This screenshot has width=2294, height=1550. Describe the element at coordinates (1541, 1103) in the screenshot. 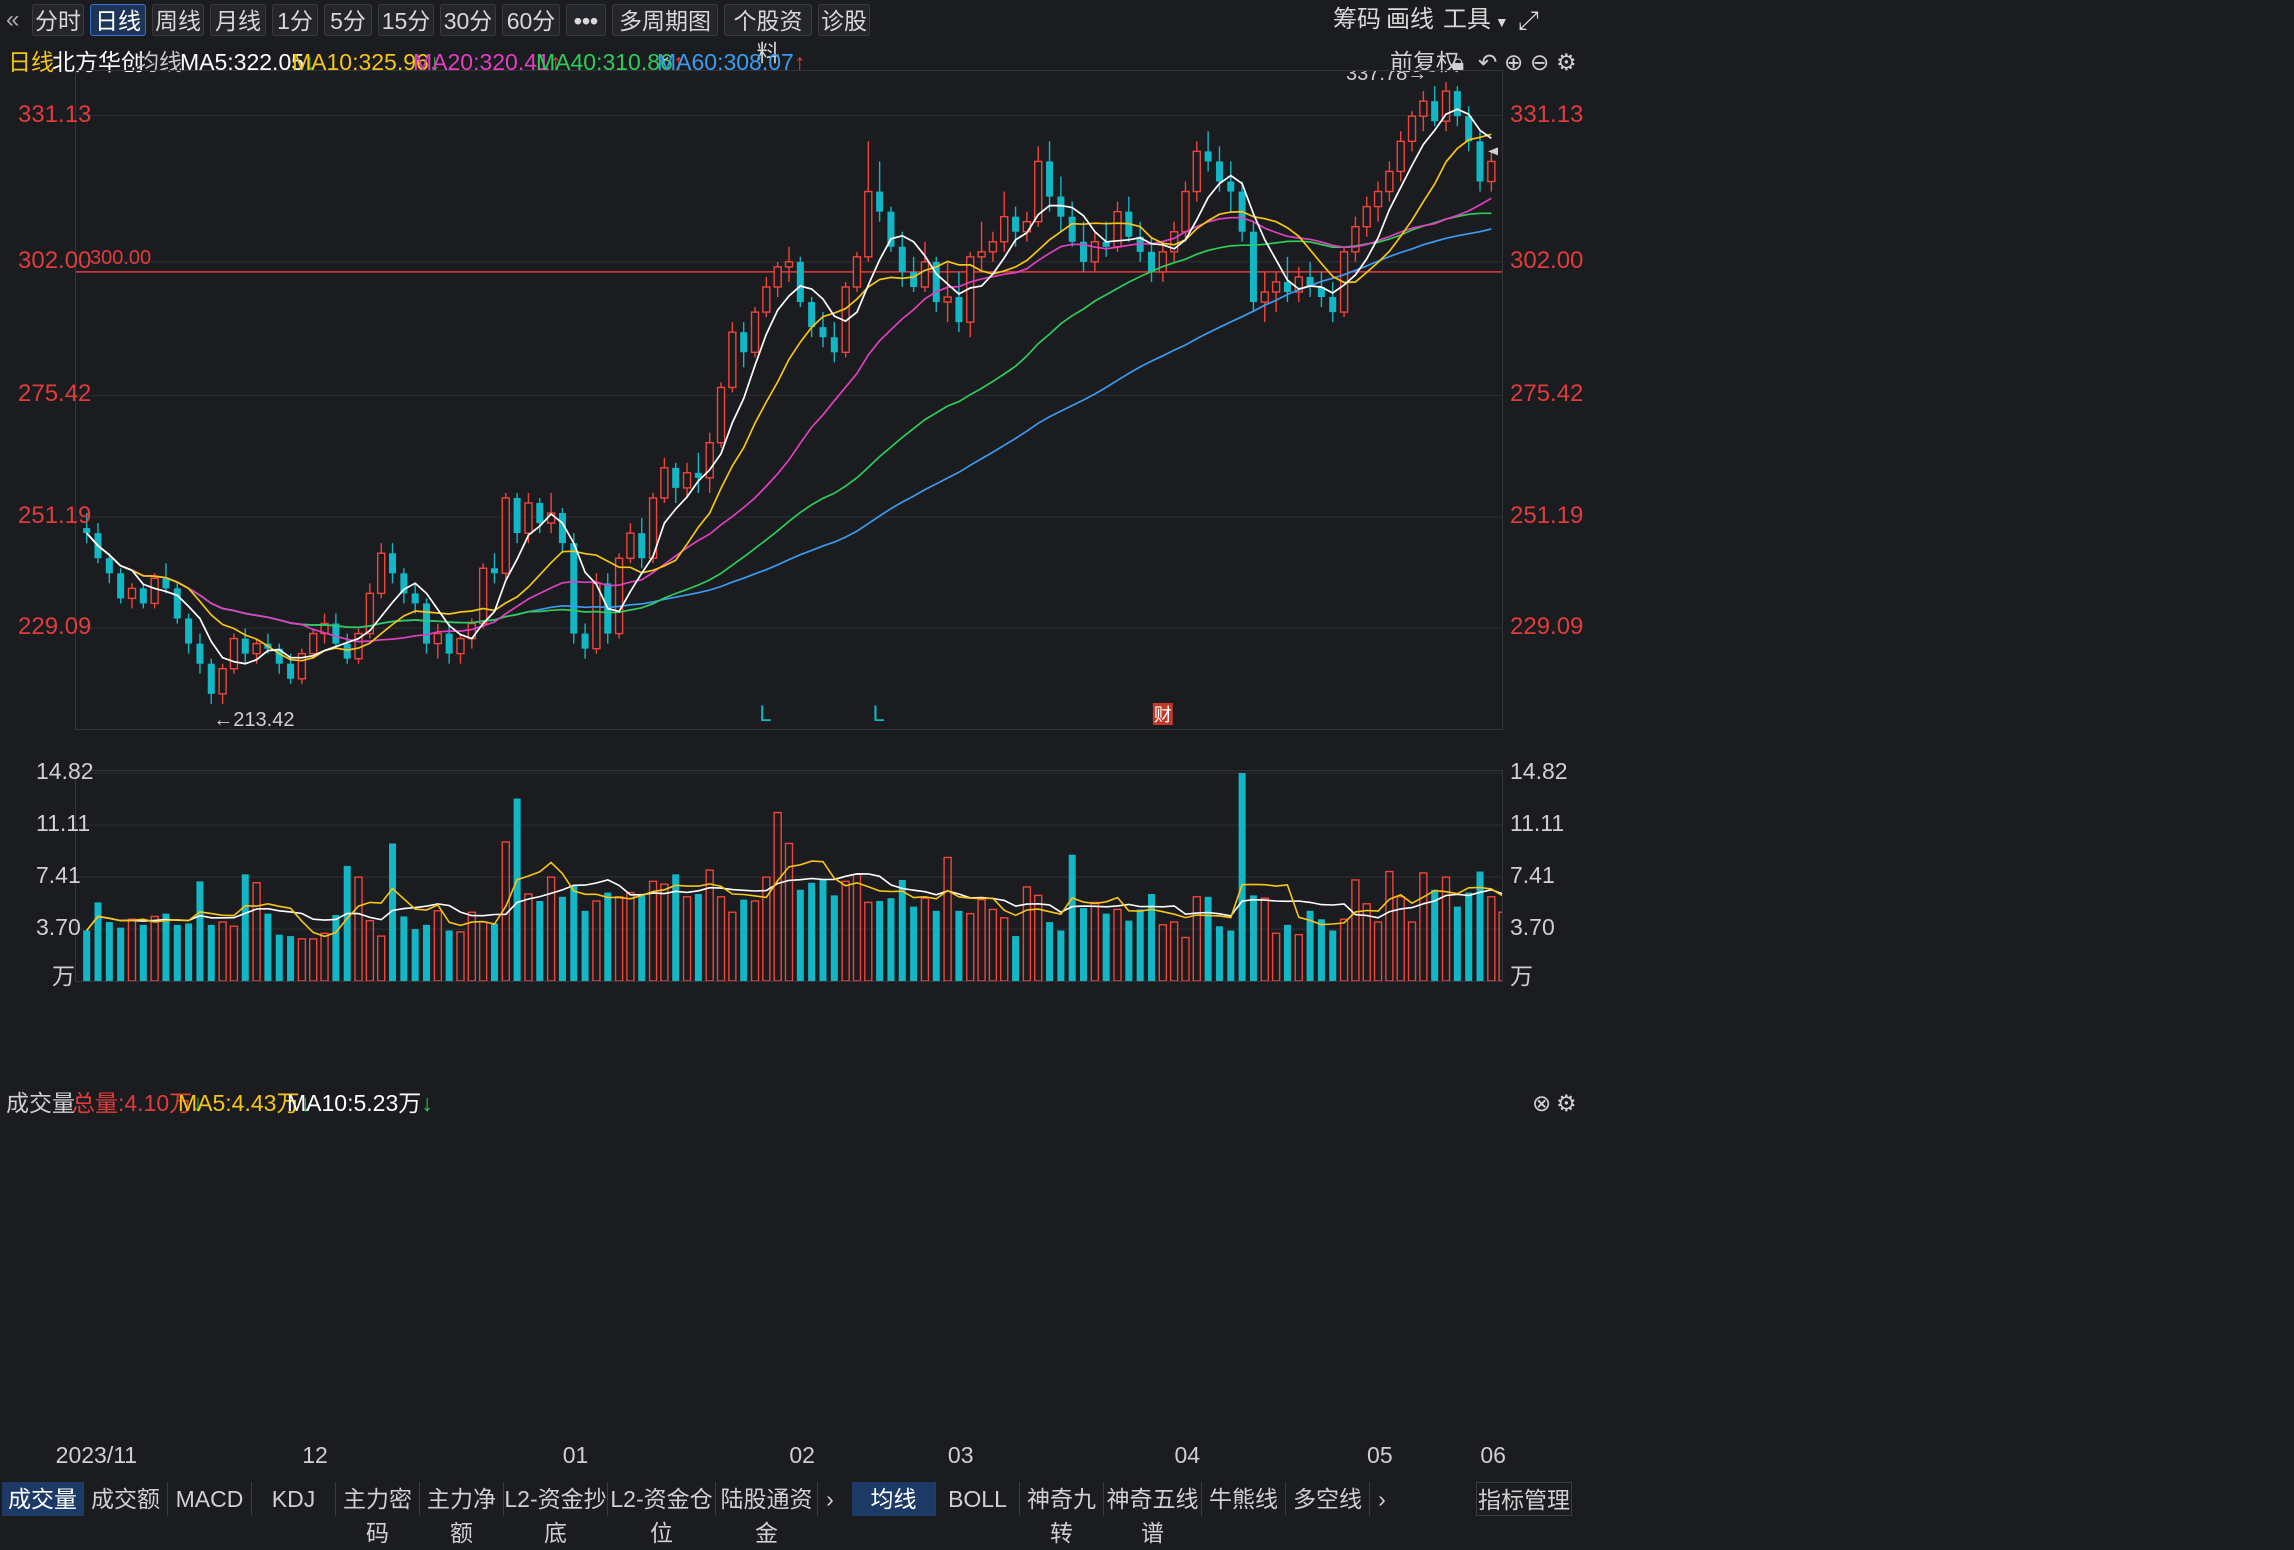

I see `close-icon: ⊗` at that location.